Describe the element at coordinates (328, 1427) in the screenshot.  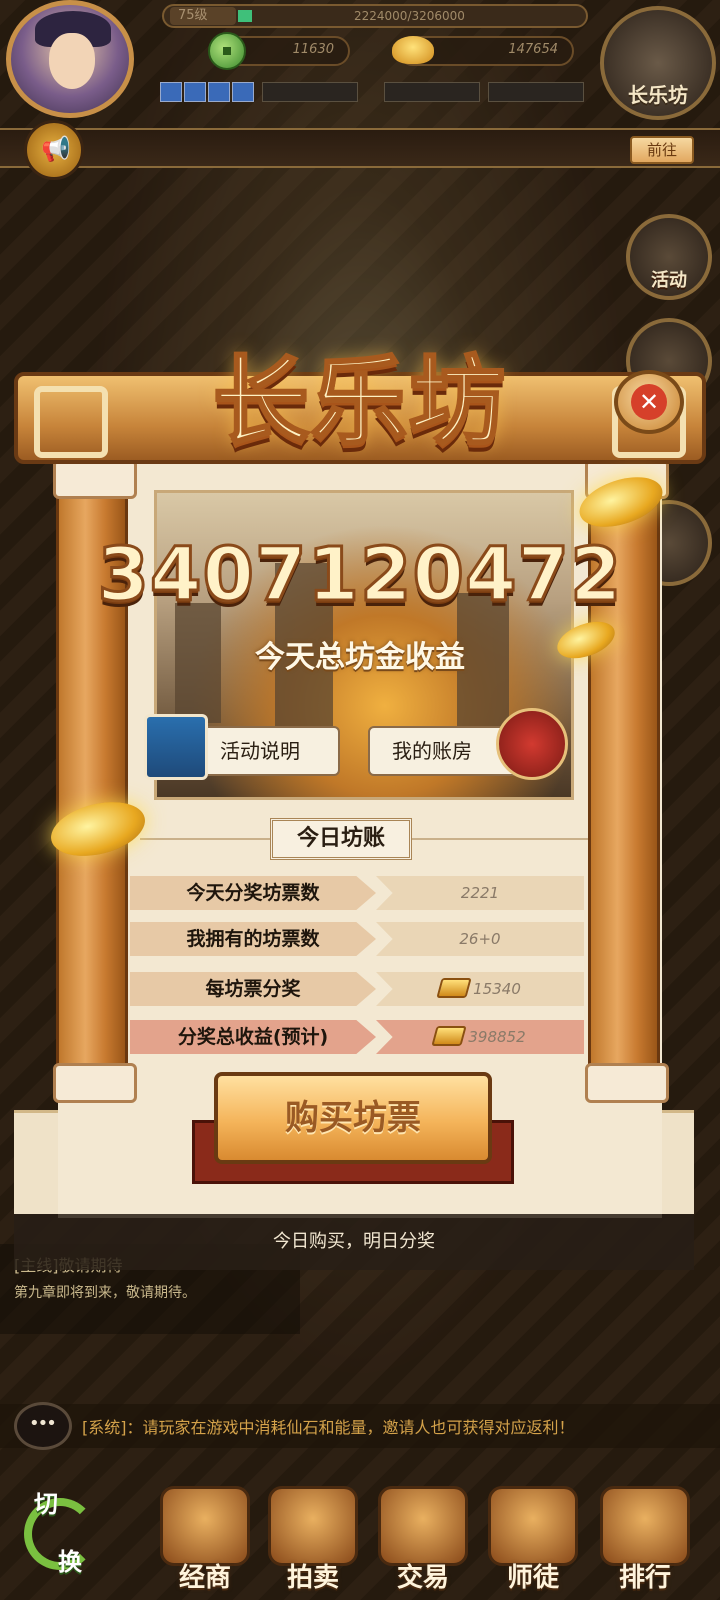
I see `system-message: [系统]：请玩家在游戏中消耗仙石和能量，邀请人也可获得对应返利！` at that location.